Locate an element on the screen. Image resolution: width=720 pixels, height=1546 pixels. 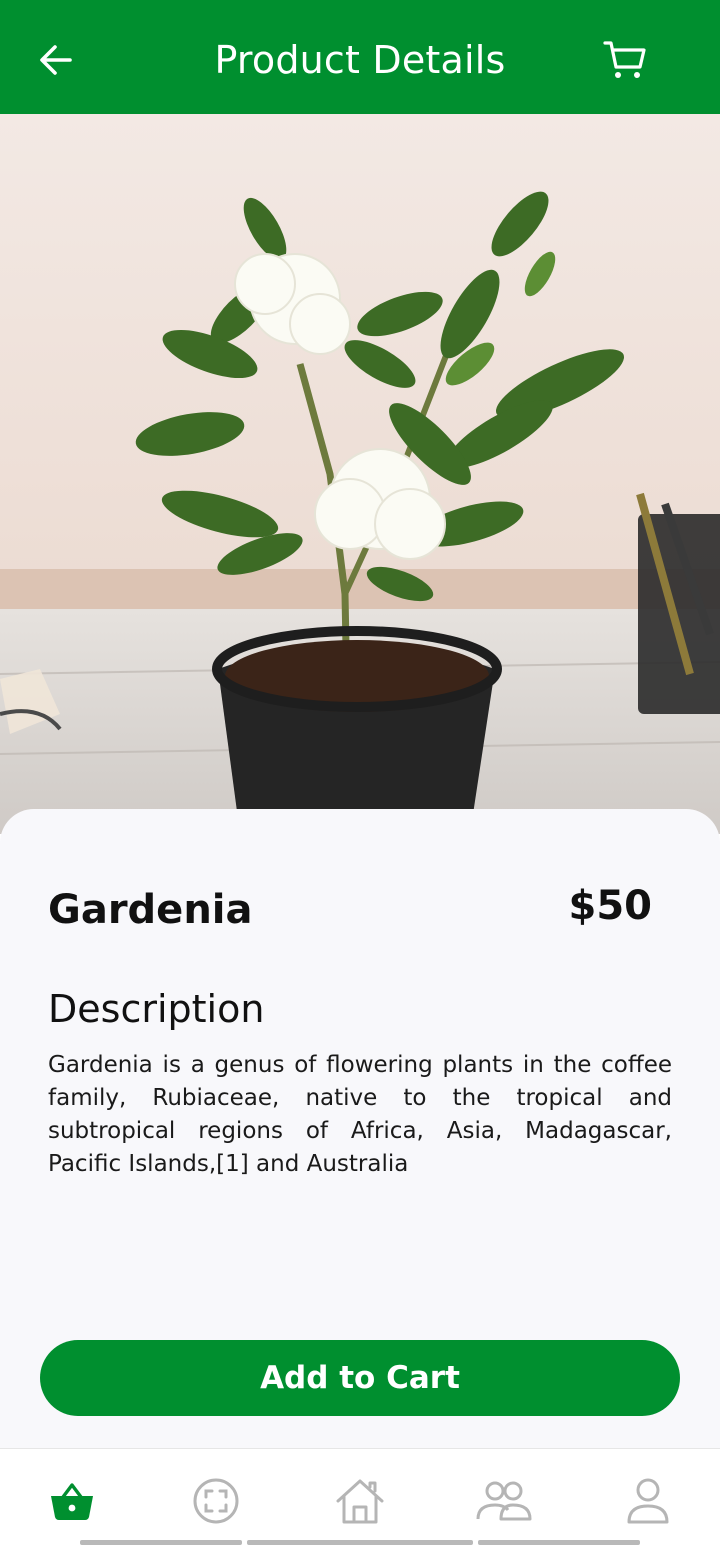
nav-basket is located at coordinates (72, 1501).